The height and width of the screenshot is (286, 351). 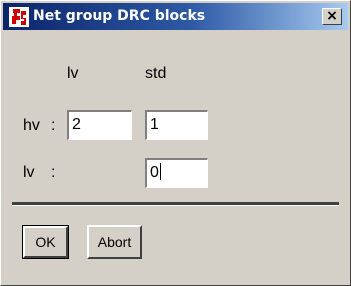 I want to click on column-header-std: std, so click(x=156, y=73).